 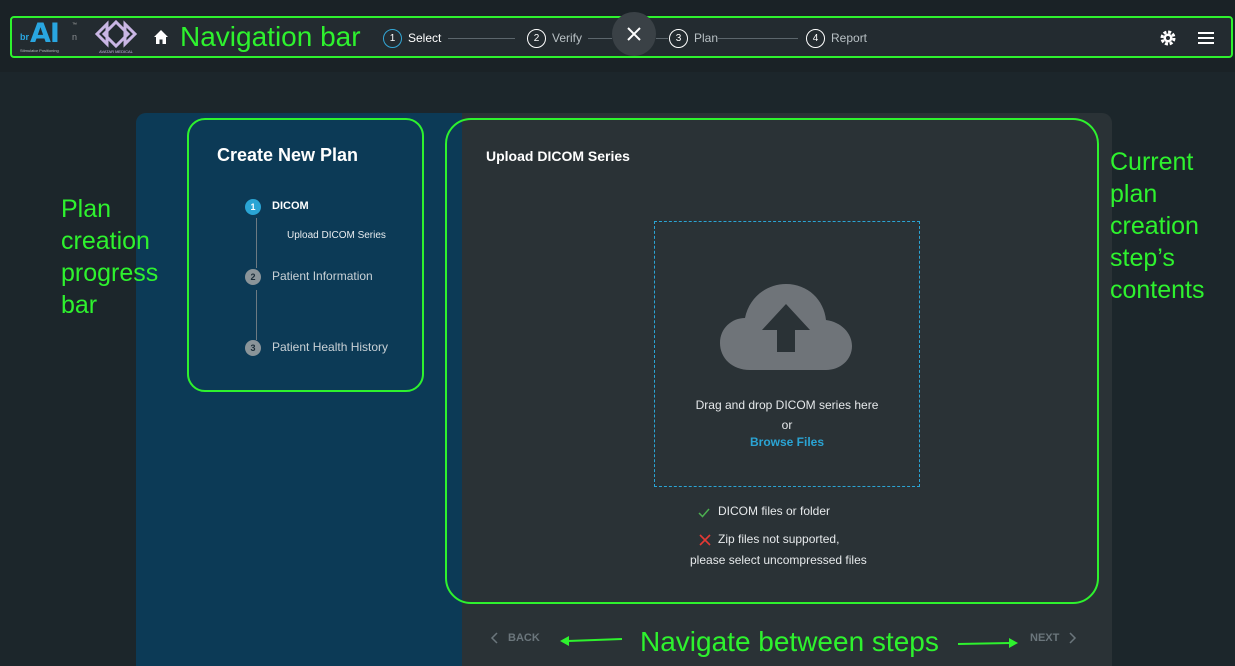 I want to click on drop-instructions: Drag and drop DICOM series here or, so click(x=787, y=415).